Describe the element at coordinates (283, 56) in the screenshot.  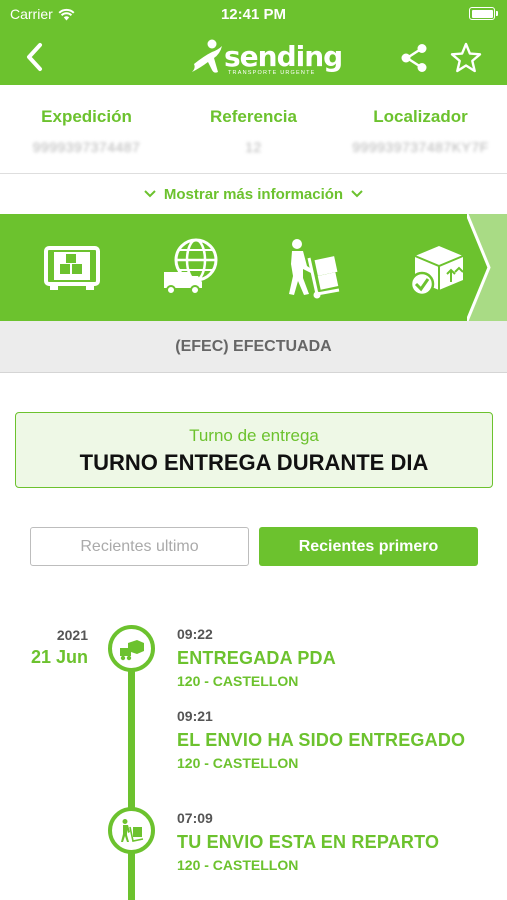
I see `logo-word: sending` at that location.